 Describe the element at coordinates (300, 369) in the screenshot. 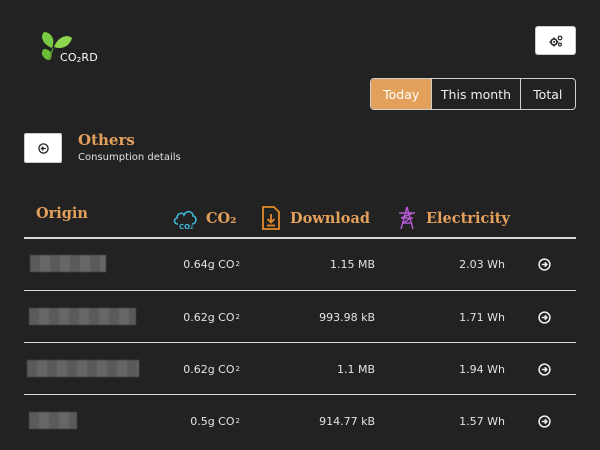

I see `table-row: 0.62 g CO 2 1.1 MB 1.94 Wh` at that location.